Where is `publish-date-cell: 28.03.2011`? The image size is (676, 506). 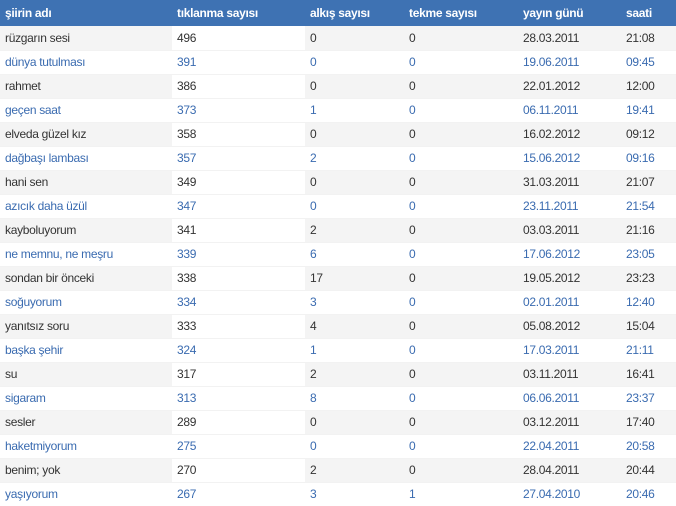
publish-date-cell: 28.03.2011 is located at coordinates (569, 38).